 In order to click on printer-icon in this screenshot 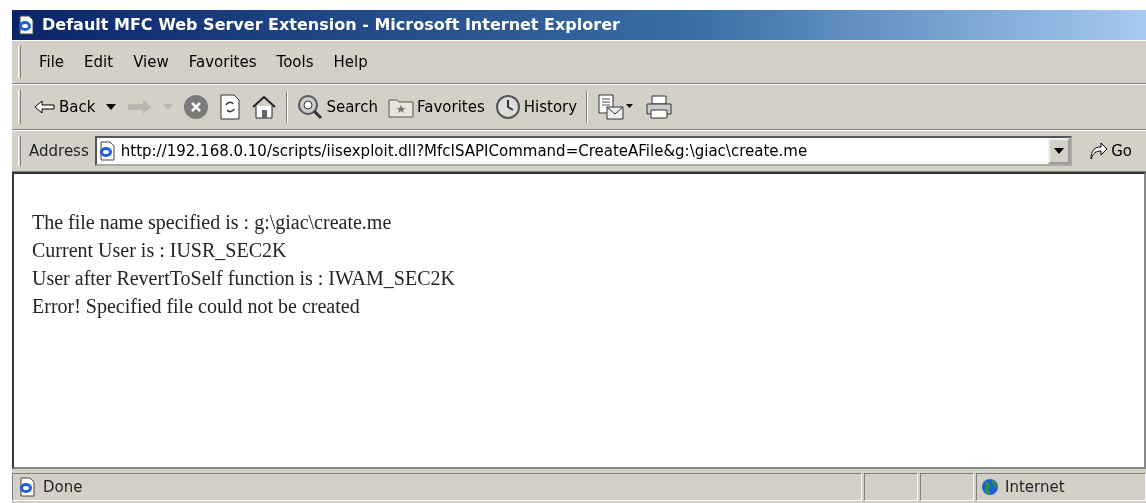, I will do `click(659, 107)`.